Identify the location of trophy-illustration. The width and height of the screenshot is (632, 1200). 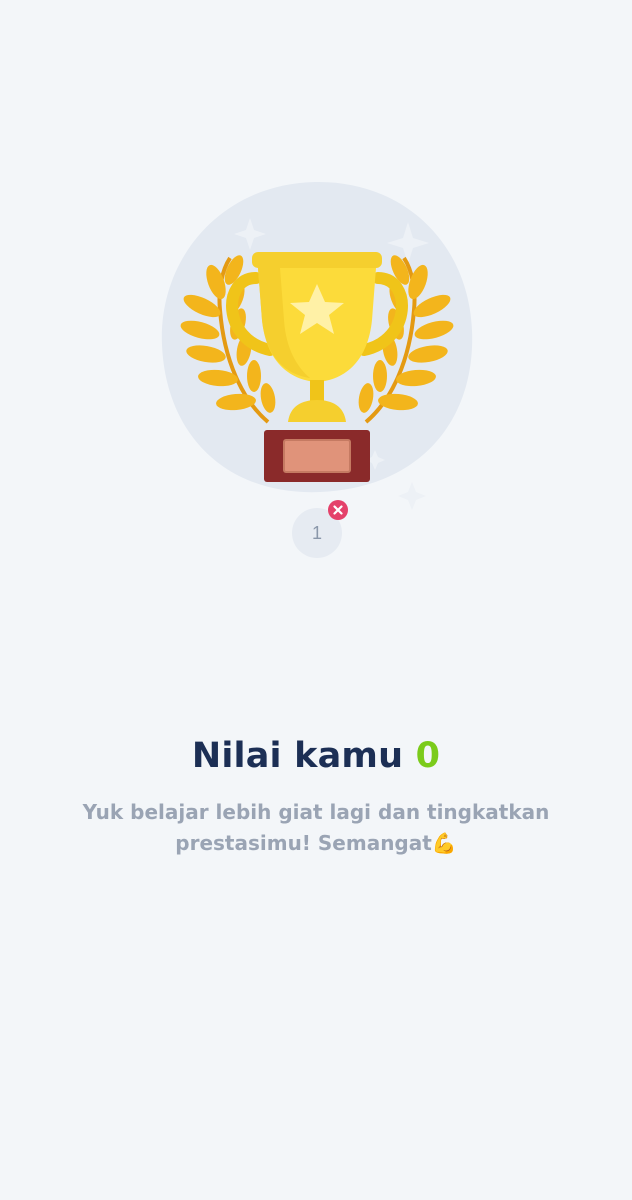
(317, 340).